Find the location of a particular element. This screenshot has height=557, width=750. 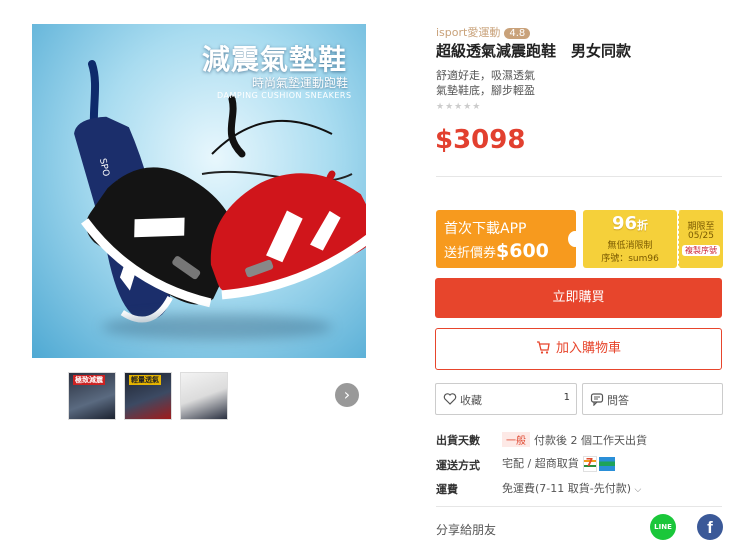

product-feature: 舒適好走，吸濕透氣 is located at coordinates (485, 75).